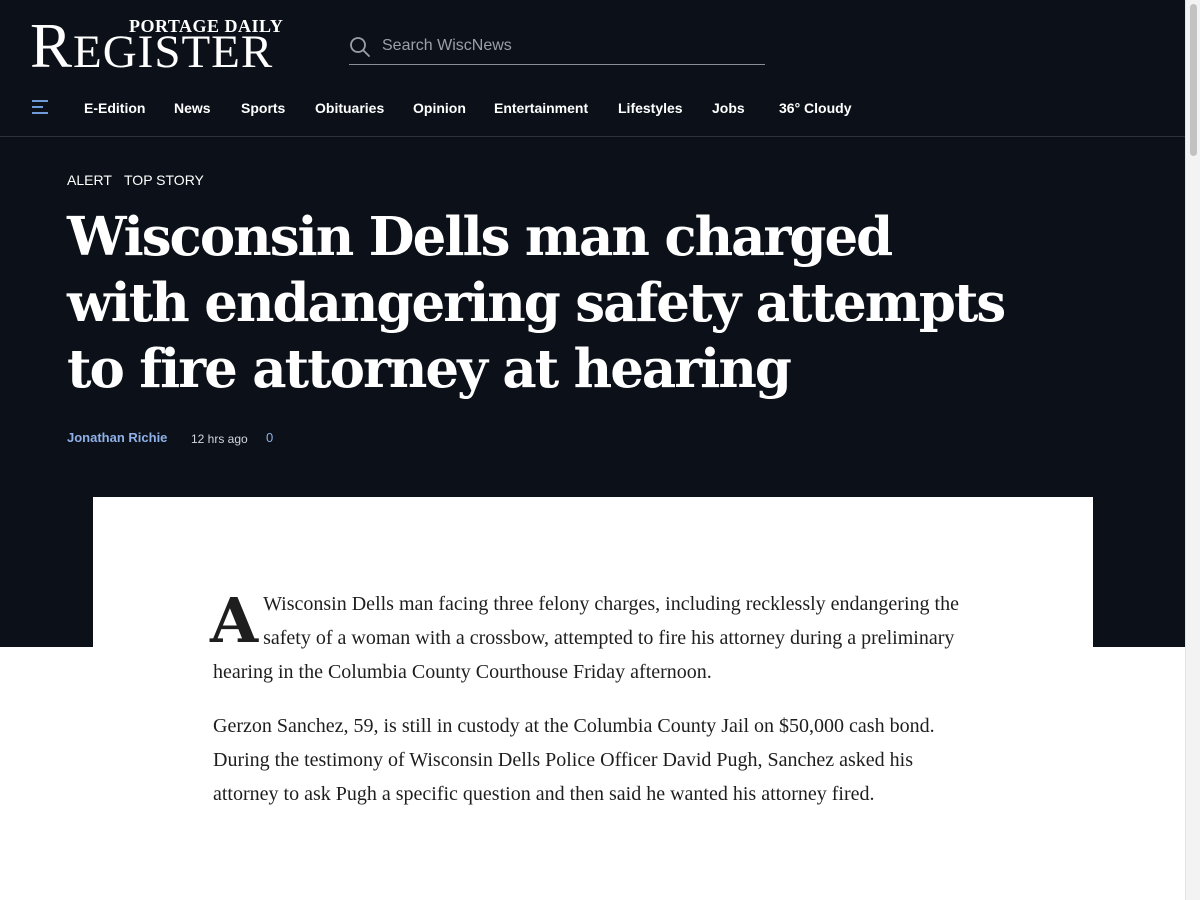 This screenshot has width=1200, height=900. Describe the element at coordinates (263, 108) in the screenshot. I see `nav-item-sports: Sports` at that location.